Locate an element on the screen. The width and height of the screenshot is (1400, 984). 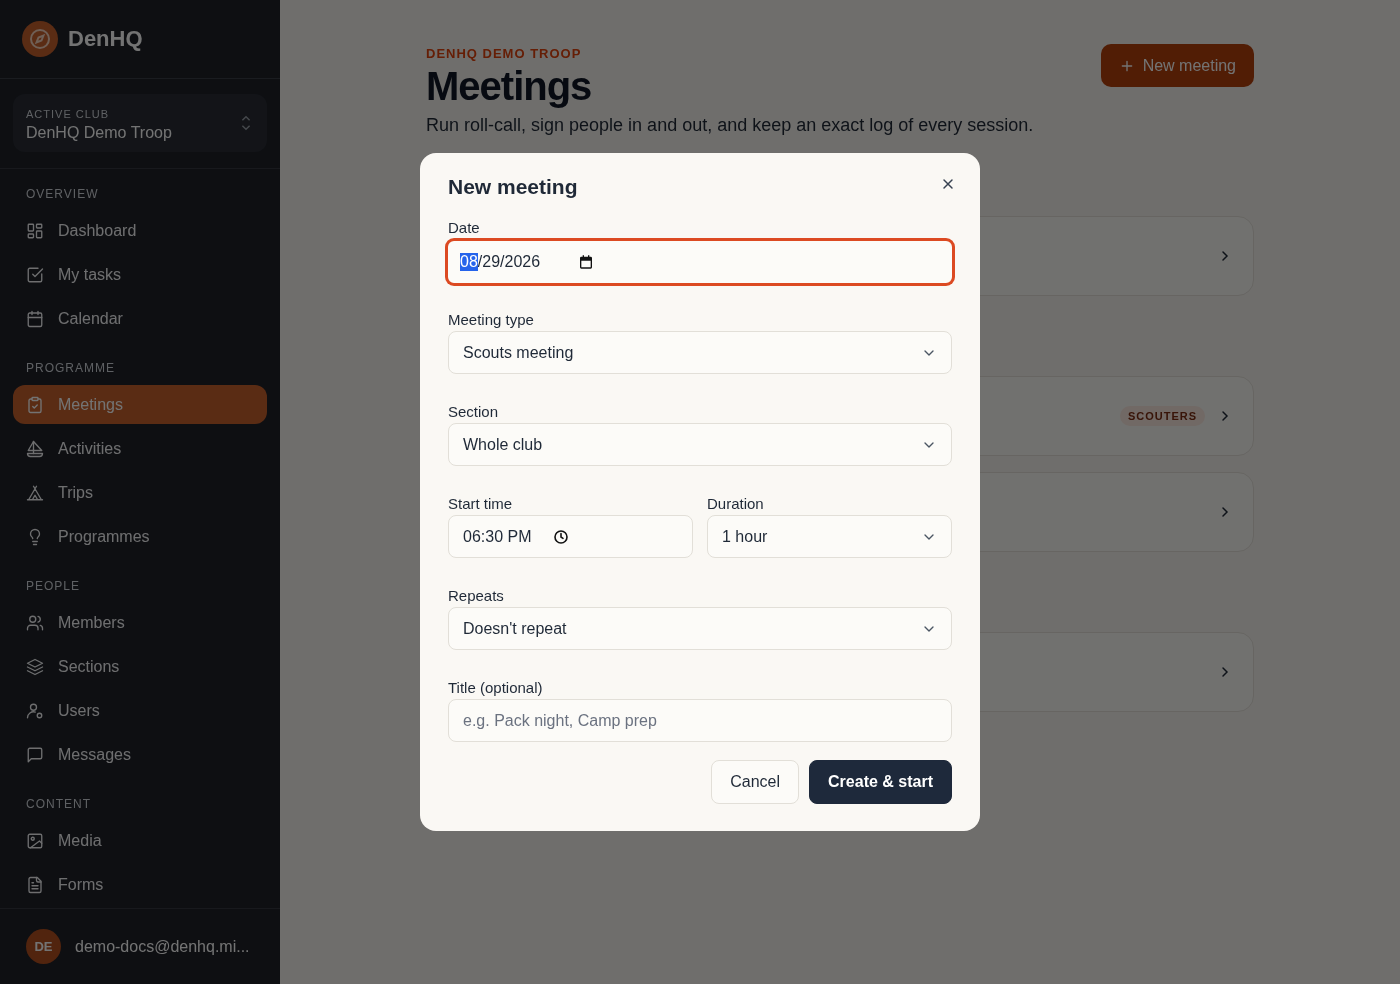
club-name: DenHQ Demo Troop is located at coordinates (99, 133).